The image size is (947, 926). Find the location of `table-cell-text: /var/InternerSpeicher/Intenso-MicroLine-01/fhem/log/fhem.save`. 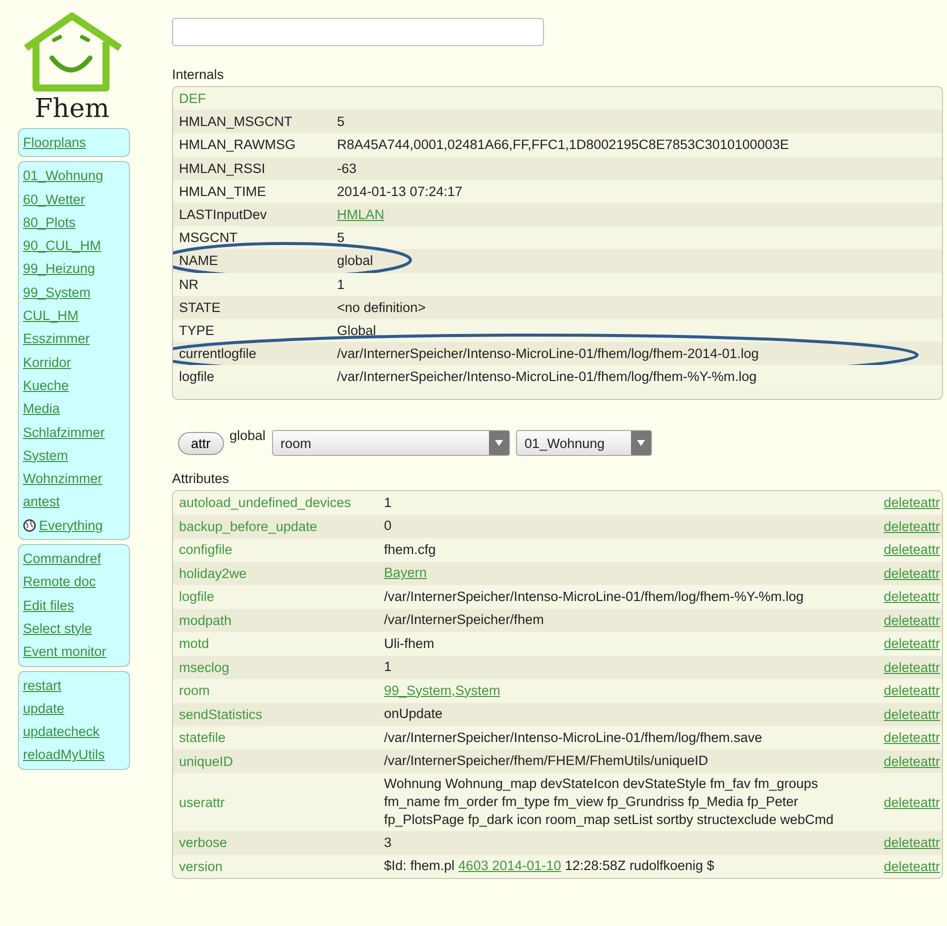

table-cell-text: /var/InternerSpeicher/Intenso-MicroLine-01/fhem/log/fhem.save is located at coordinates (574, 737).